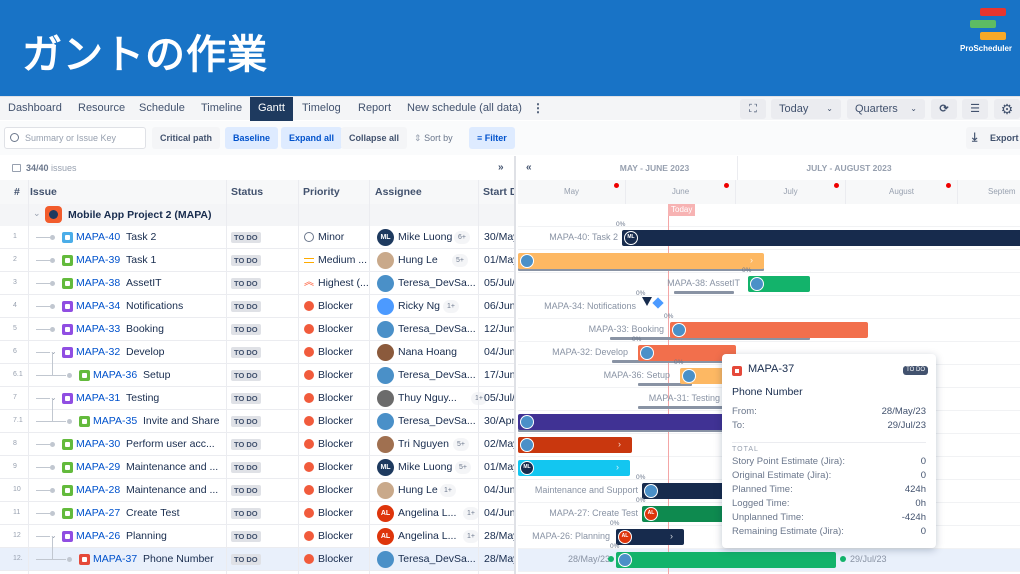 This screenshot has height=574, width=1020. What do you see at coordinates (98, 260) in the screenshot?
I see `issue-key: MAPA-39` at bounding box center [98, 260].